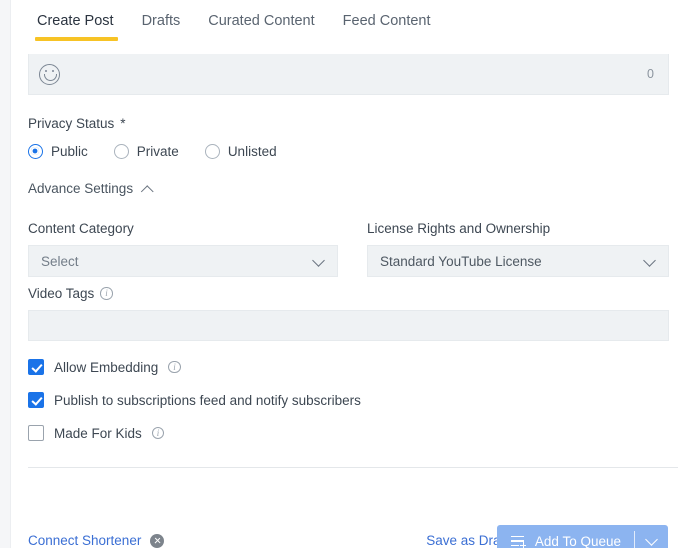 The image size is (678, 548). I want to click on add-to-queue-button: Add To Queue, so click(565, 536).